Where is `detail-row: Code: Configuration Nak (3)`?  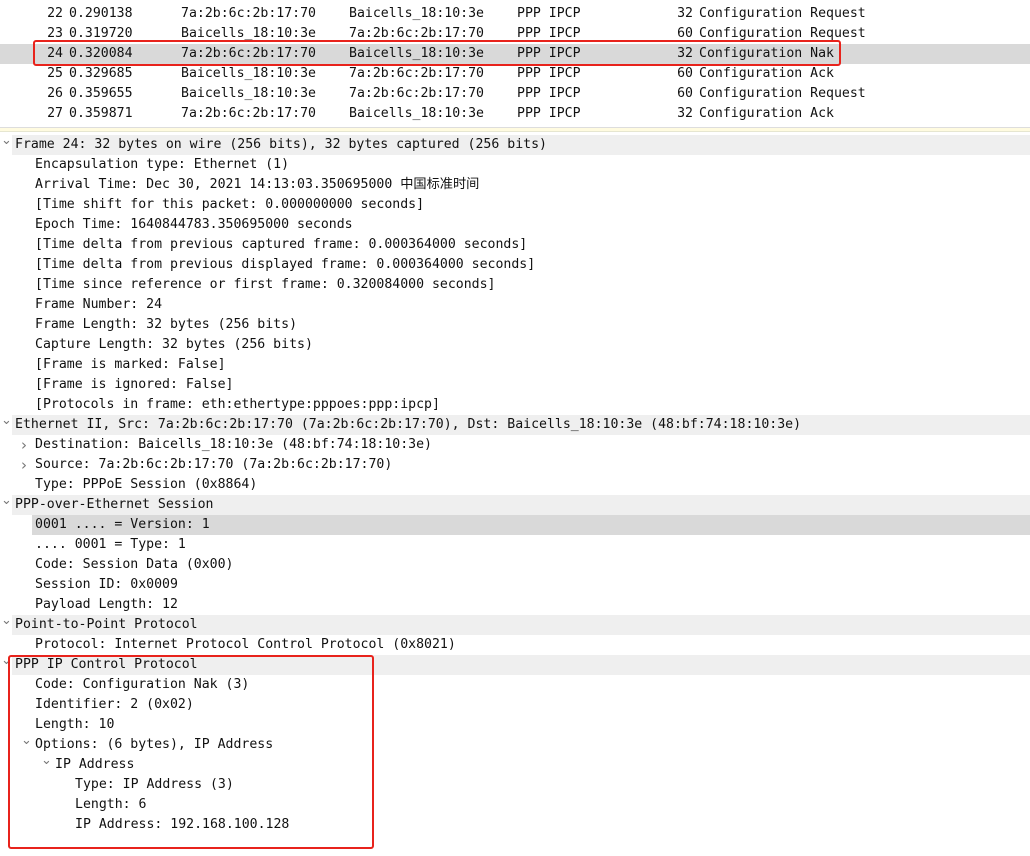
detail-row: Code: Configuration Nak (3) is located at coordinates (515, 685).